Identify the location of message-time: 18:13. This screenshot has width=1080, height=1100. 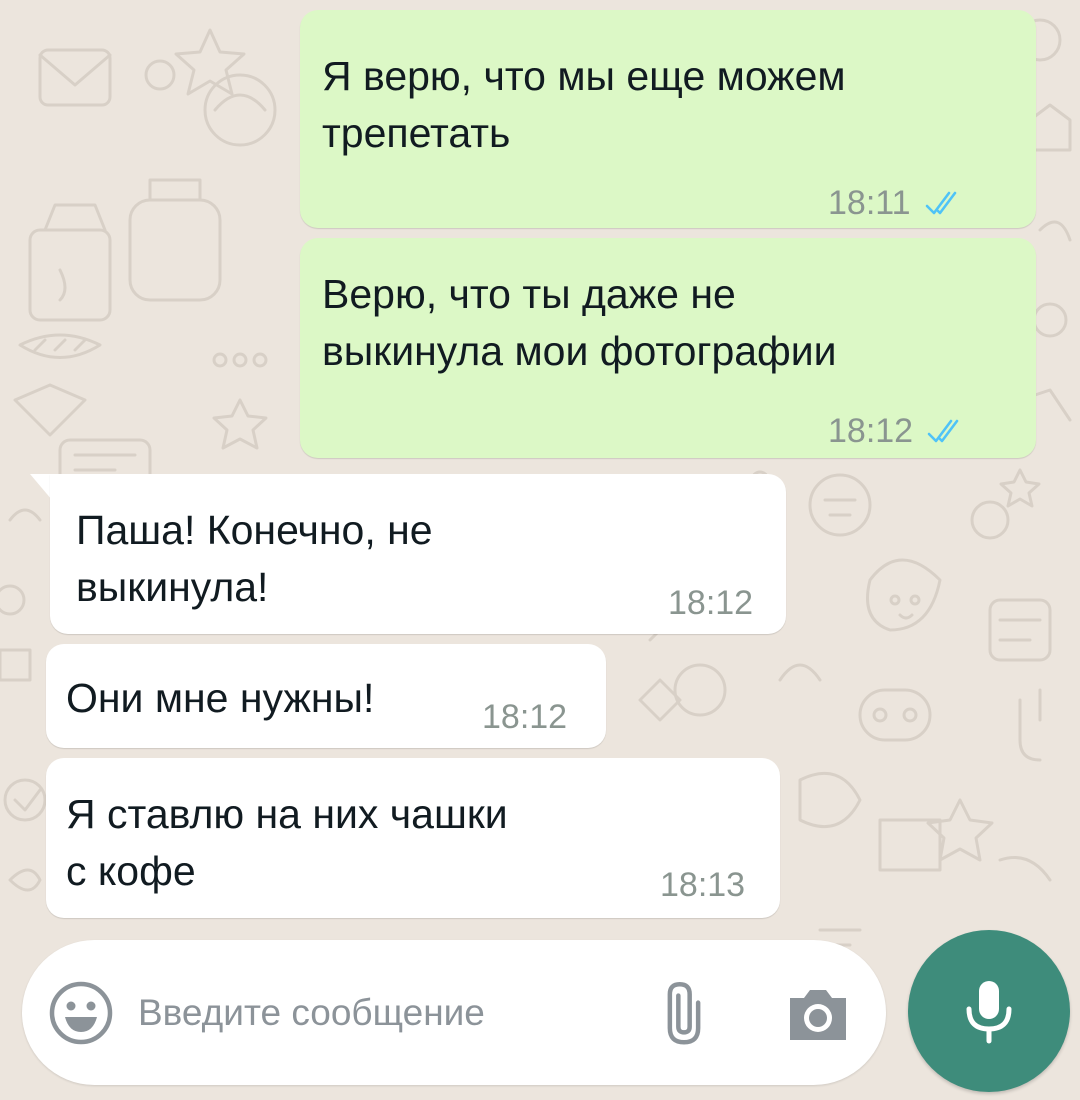
(703, 885).